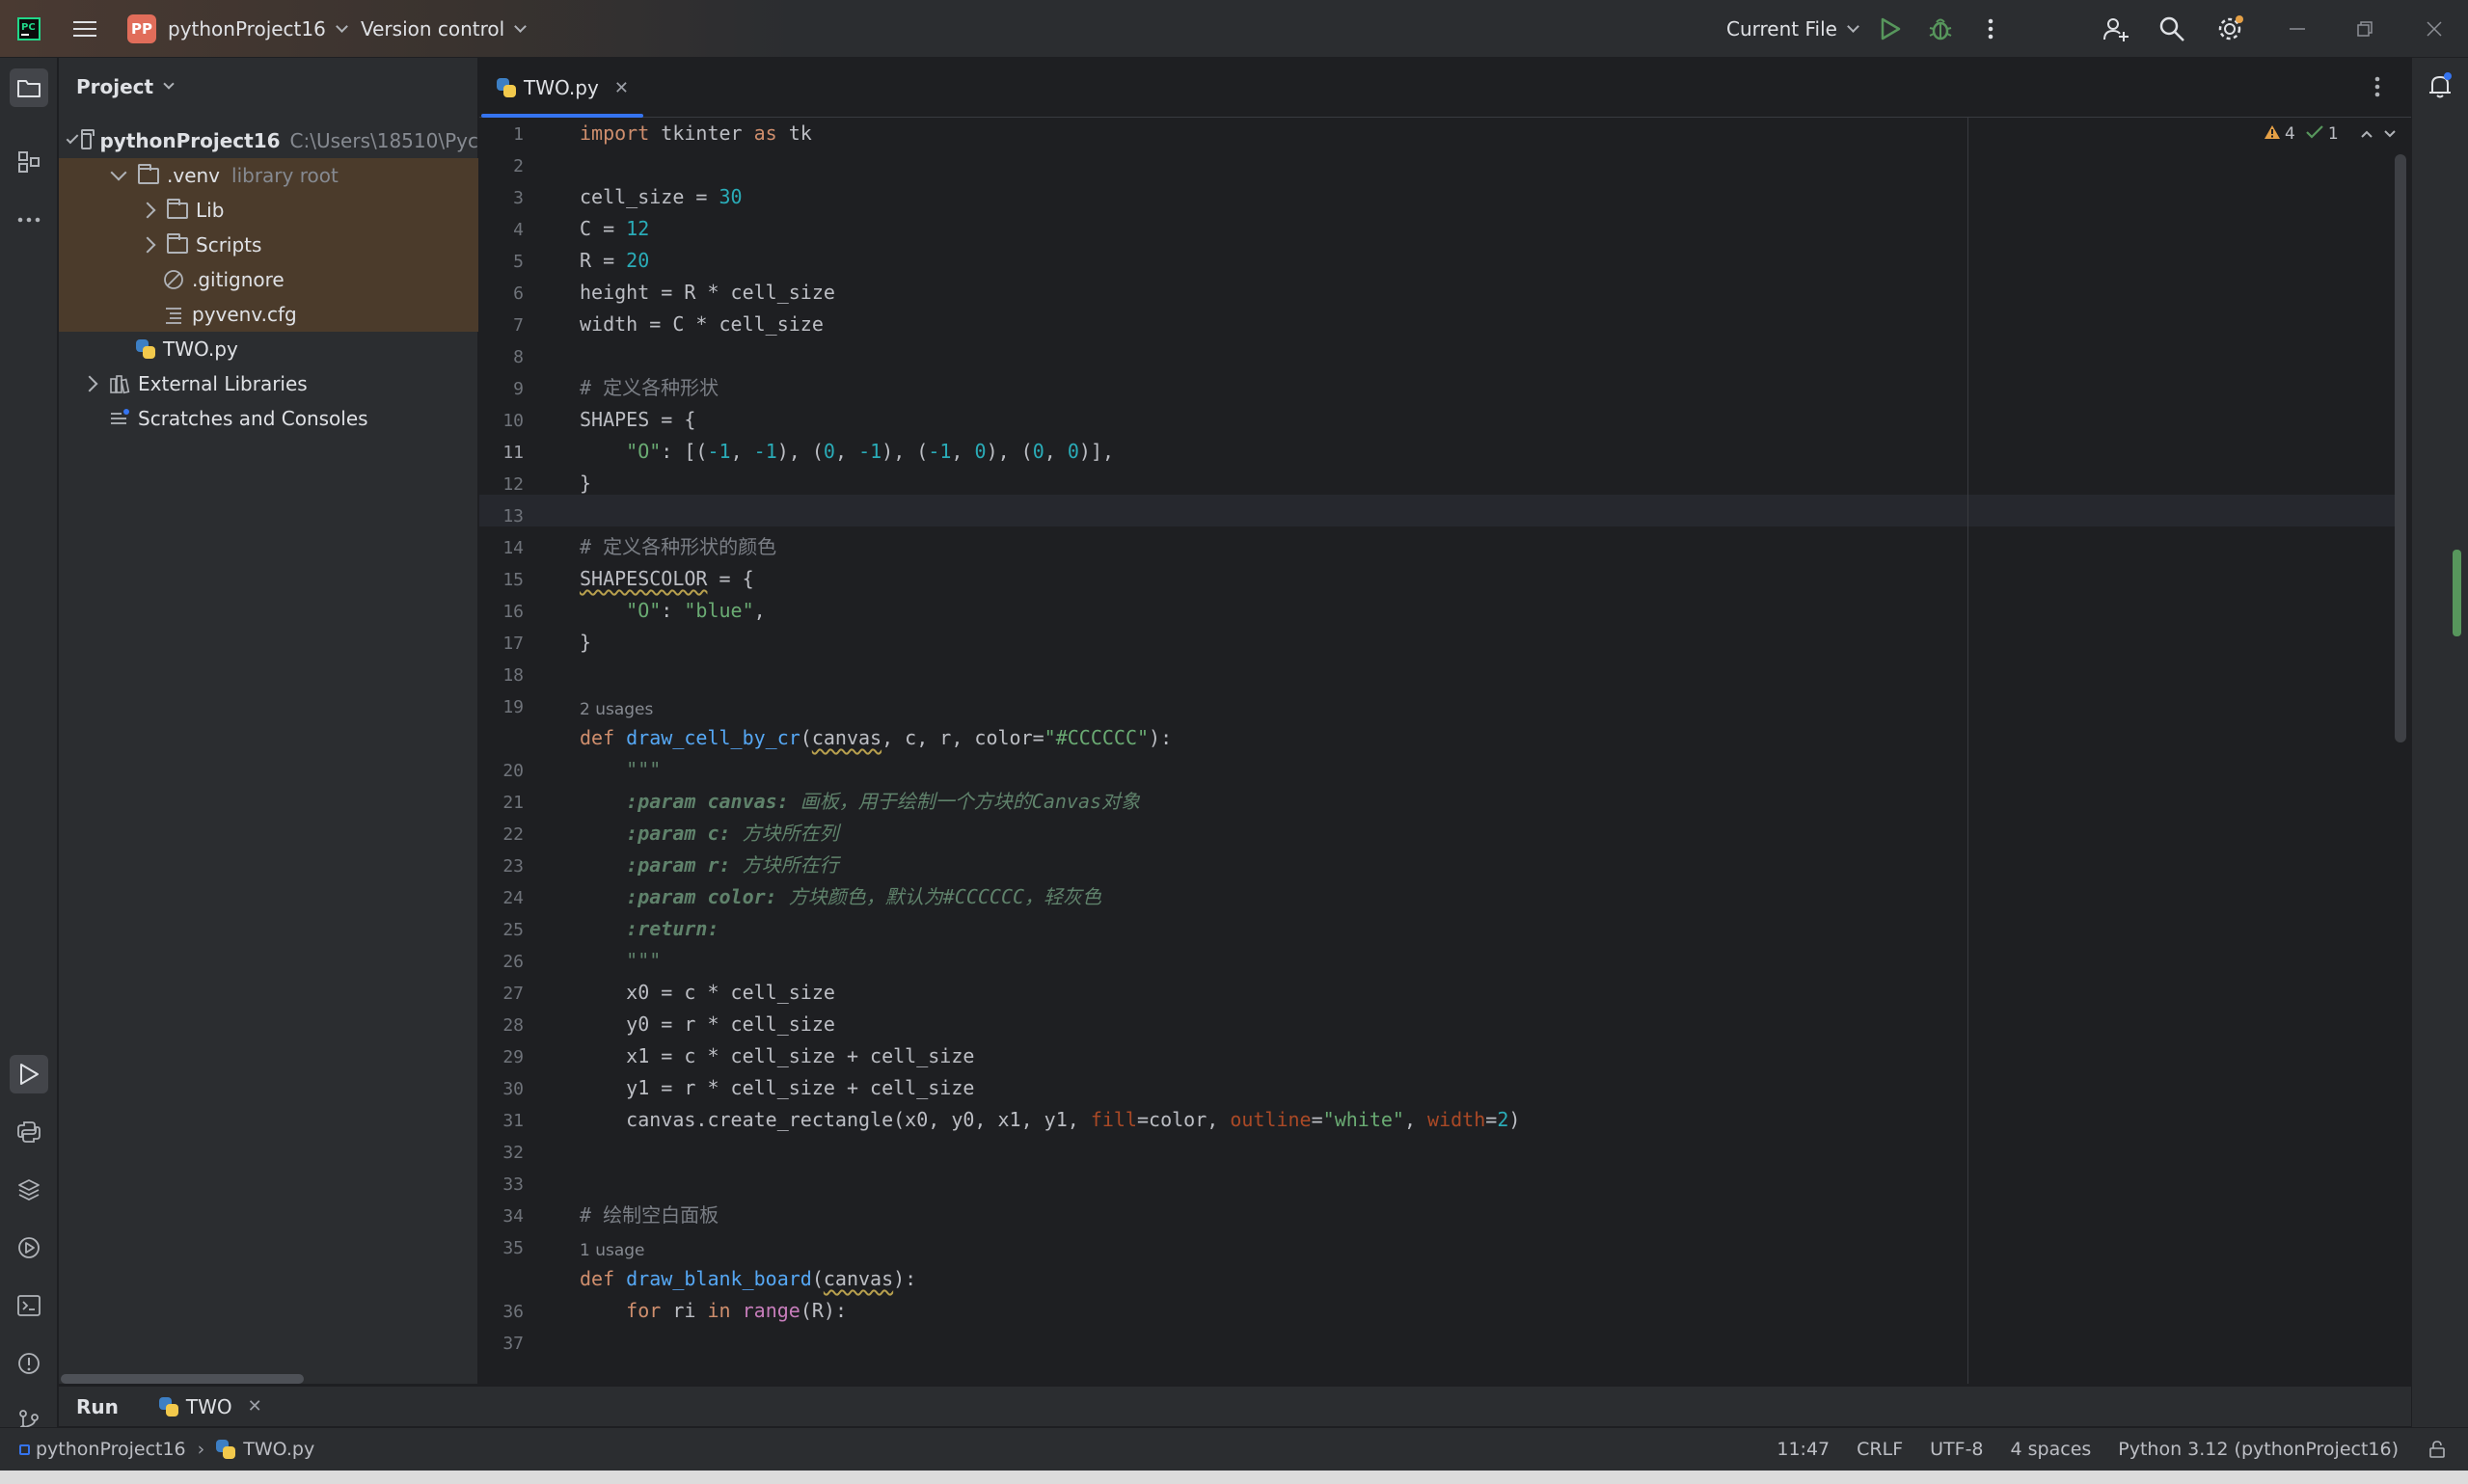  What do you see at coordinates (499, 803) in the screenshot?
I see `line-number: 21` at bounding box center [499, 803].